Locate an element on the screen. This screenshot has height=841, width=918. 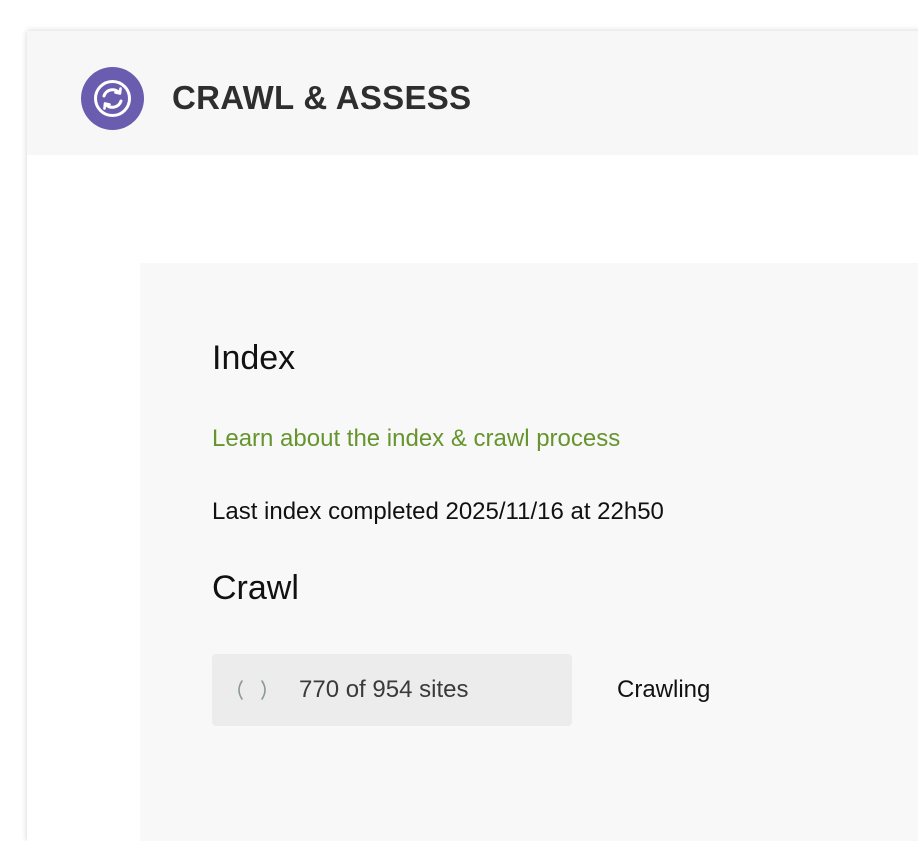
learn-index-crawl-link: Learn about the index & crawl process is located at coordinates (416, 439).